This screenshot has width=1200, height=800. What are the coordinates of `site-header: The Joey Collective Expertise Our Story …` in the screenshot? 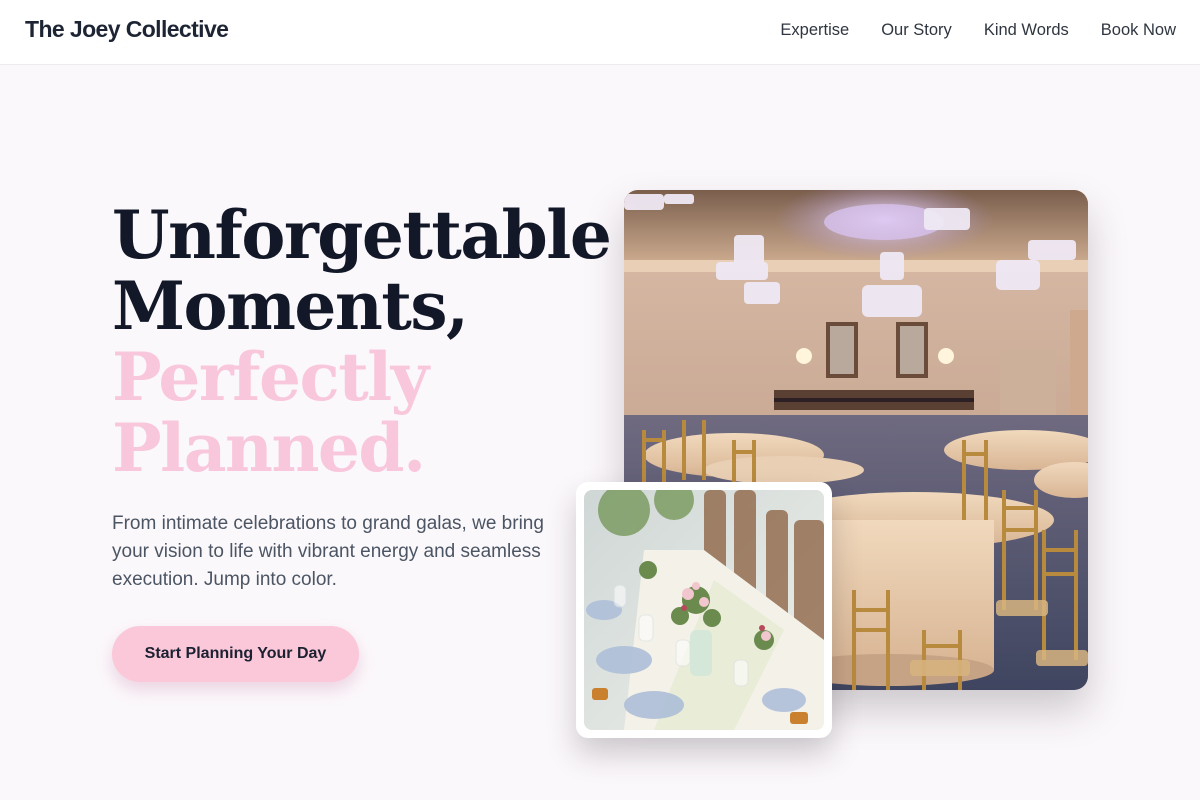 It's located at (600, 32).